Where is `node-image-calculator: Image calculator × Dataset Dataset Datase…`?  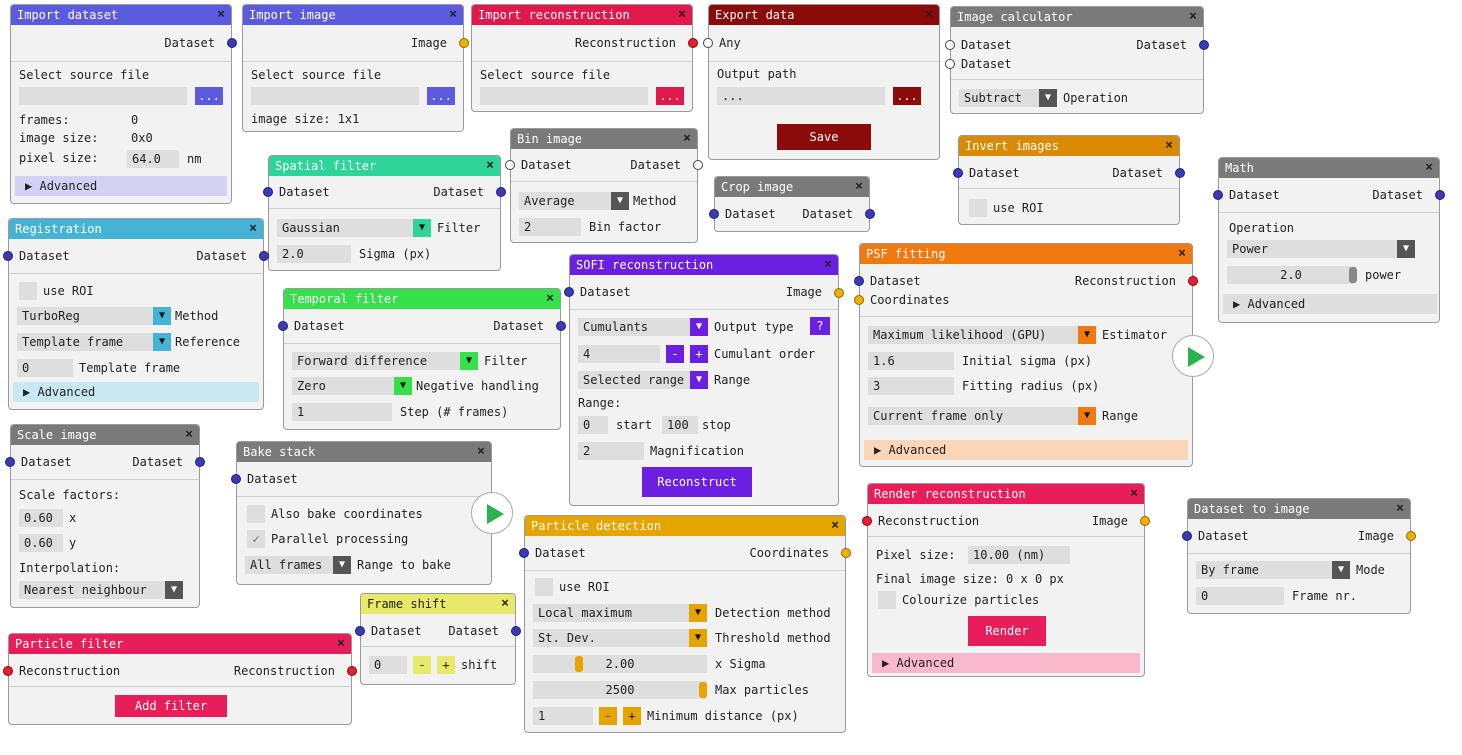 node-image-calculator: Image calculator × Dataset Dataset Datase… is located at coordinates (1077, 60).